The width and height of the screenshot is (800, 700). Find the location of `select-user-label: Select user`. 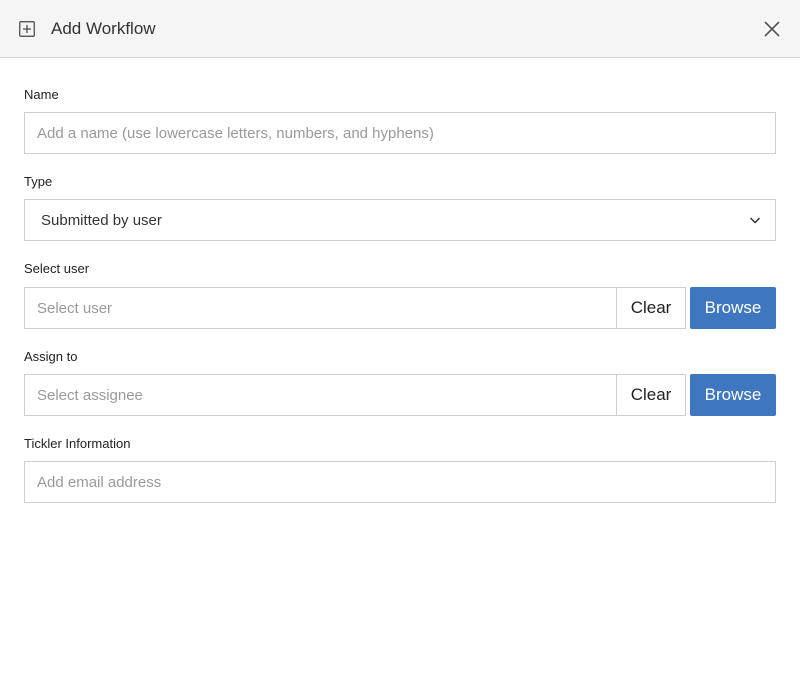

select-user-label: Select user is located at coordinates (57, 268).